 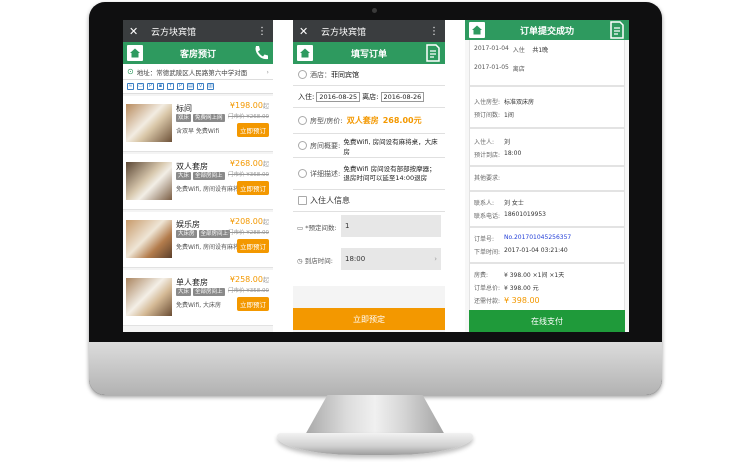 What do you see at coordinates (391, 226) in the screenshot?
I see `rooms-count-input: 1` at bounding box center [391, 226].